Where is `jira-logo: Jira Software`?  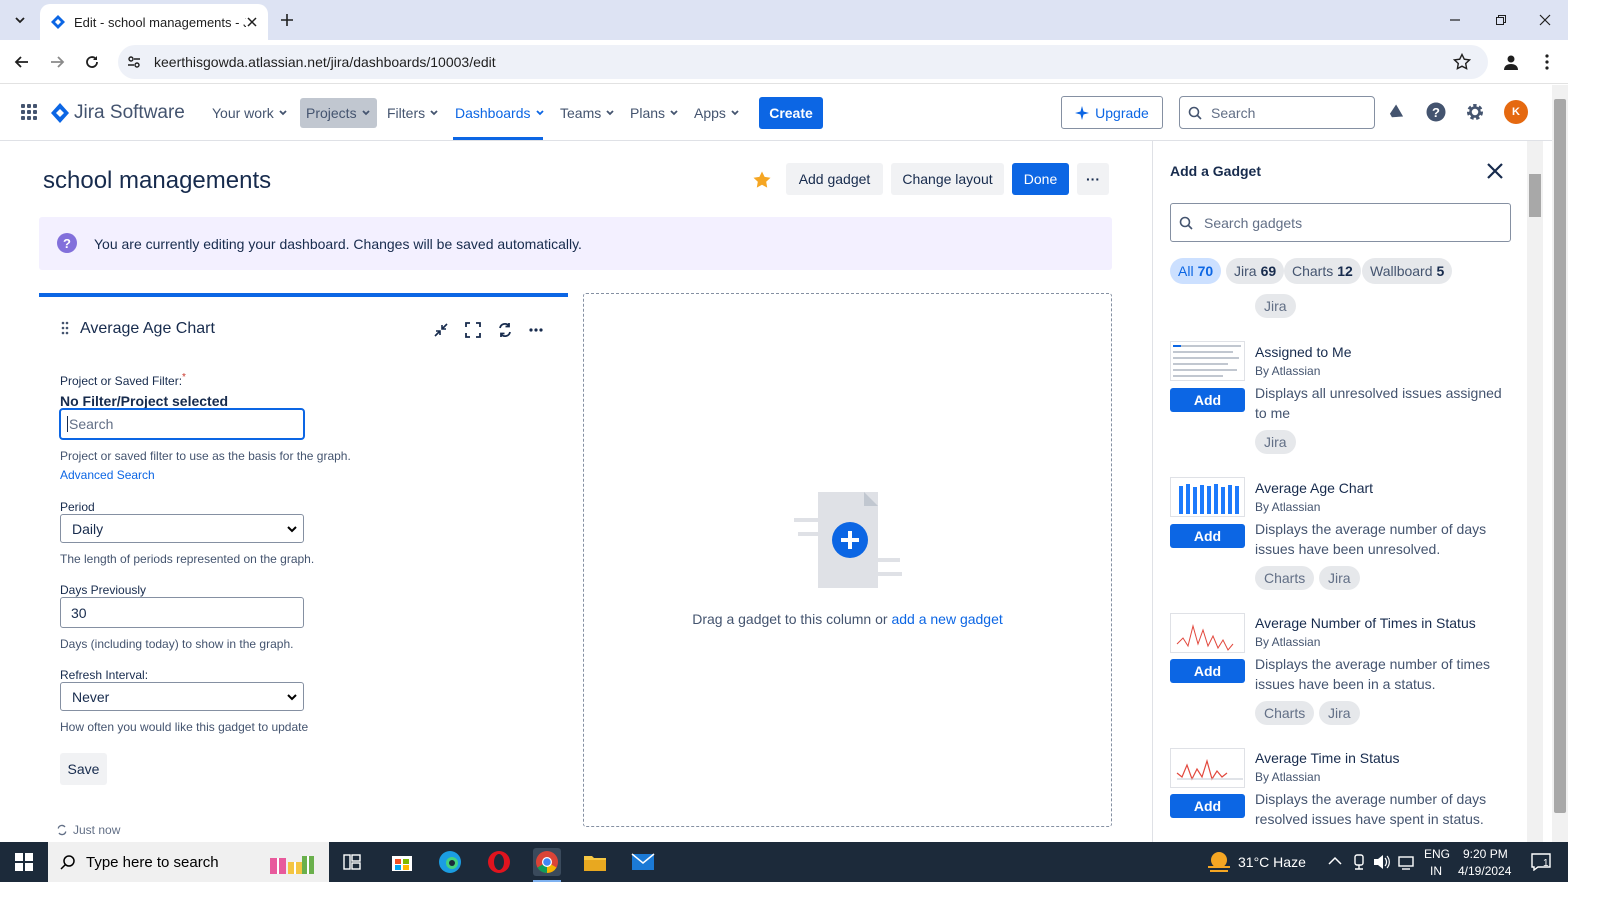 jira-logo: Jira Software is located at coordinates (118, 113).